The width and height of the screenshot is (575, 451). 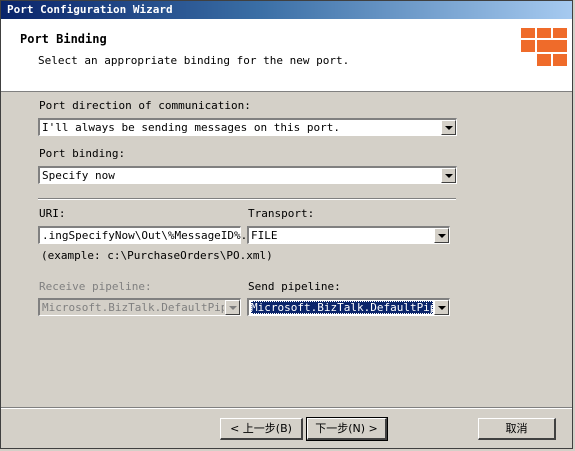 What do you see at coordinates (544, 47) in the screenshot?
I see `wizard-logo-icon` at bounding box center [544, 47].